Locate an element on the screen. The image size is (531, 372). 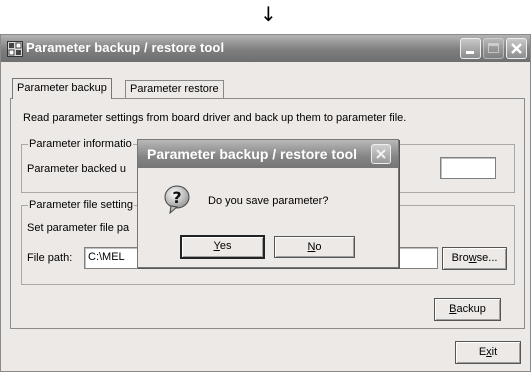
close-button is located at coordinates (516, 48).